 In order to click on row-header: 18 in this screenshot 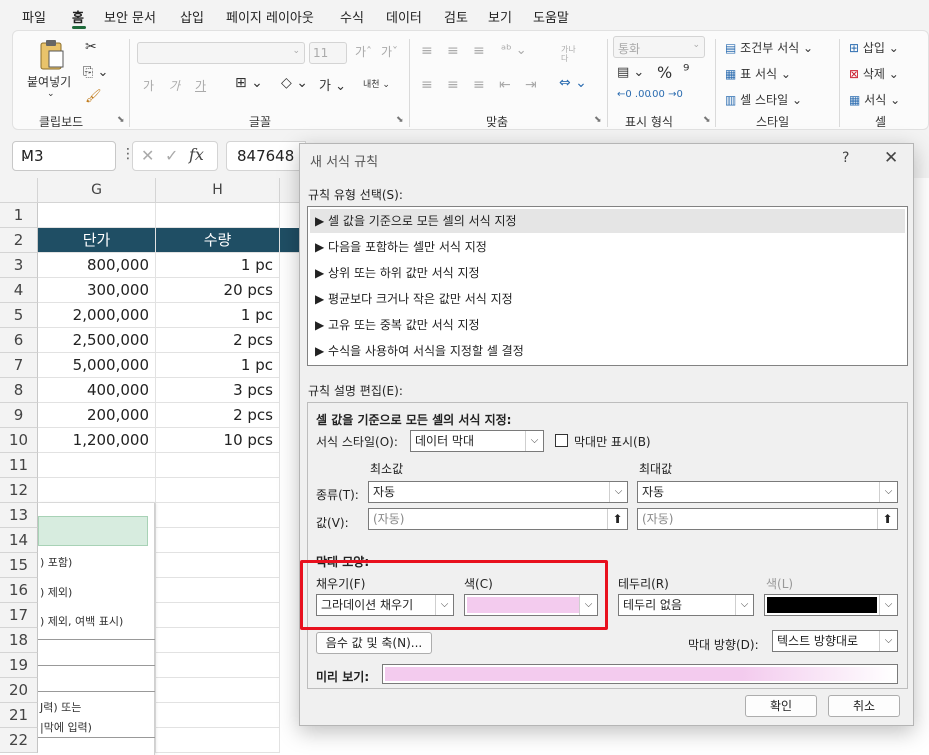, I will do `click(19, 640)`.